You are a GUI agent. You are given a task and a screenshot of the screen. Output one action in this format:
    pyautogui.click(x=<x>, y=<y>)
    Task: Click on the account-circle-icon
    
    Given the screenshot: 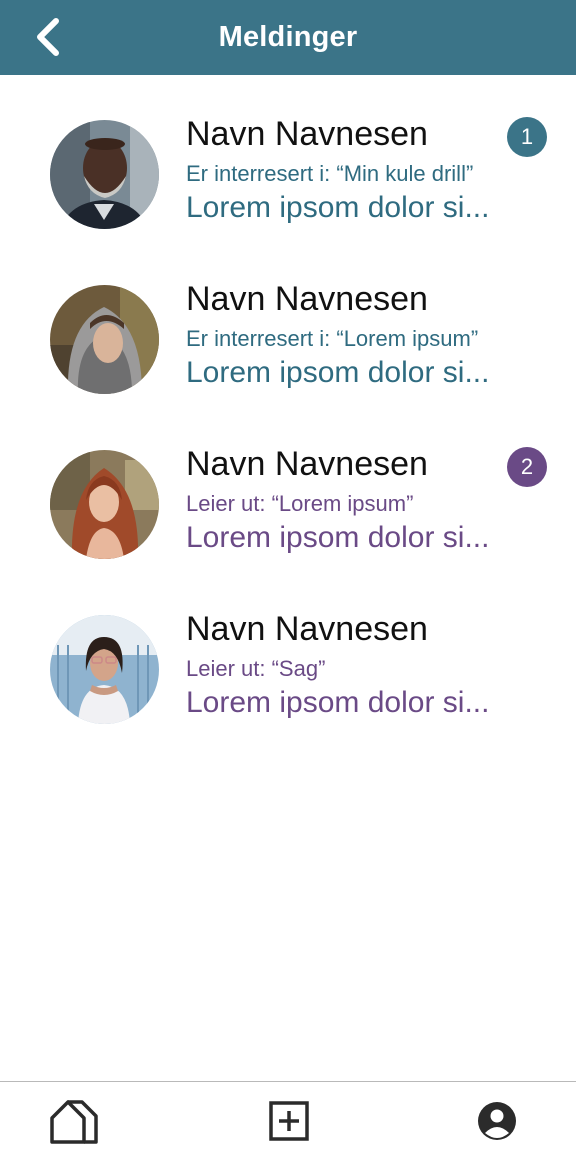 What is the action you would take?
    pyautogui.click(x=497, y=1121)
    